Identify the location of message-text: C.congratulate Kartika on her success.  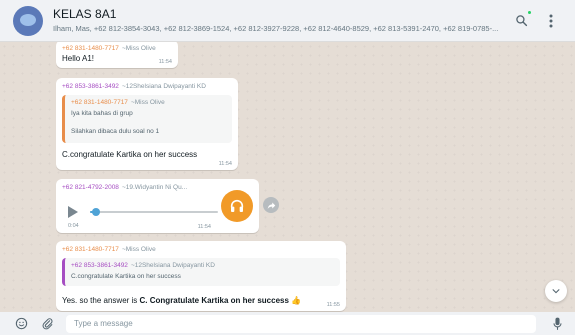
(130, 154).